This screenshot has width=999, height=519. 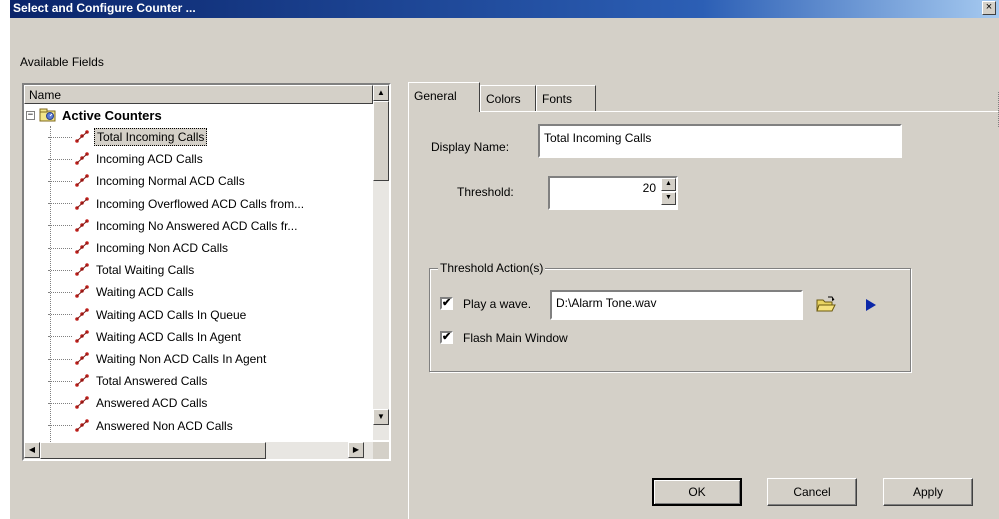 I want to click on tree-item: Waiting Non ACD Calls In Agent, so click(x=158, y=359).